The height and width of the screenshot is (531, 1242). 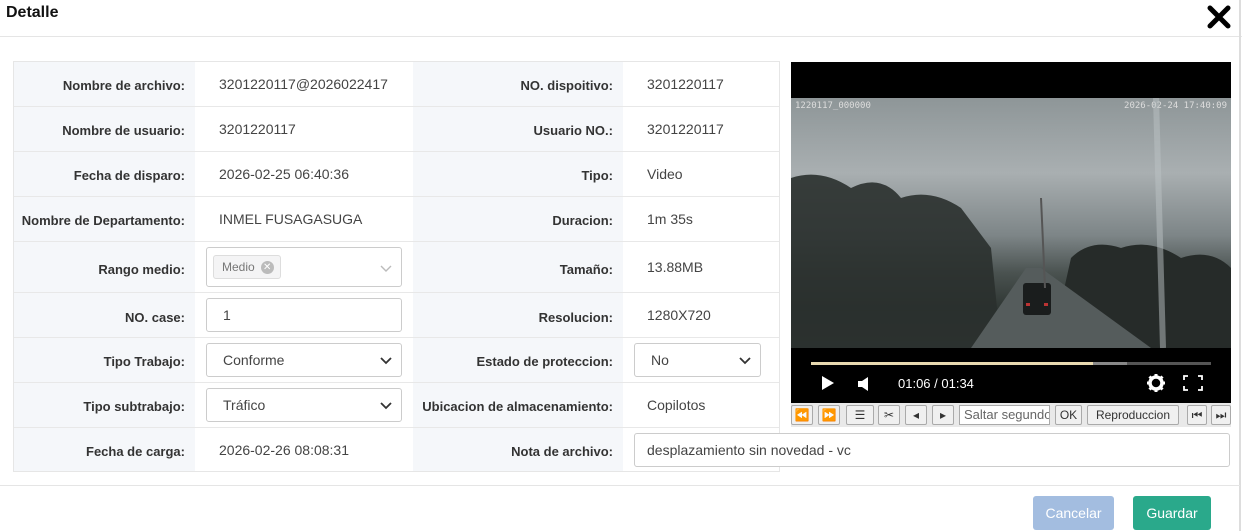 I want to click on label-file-note: Nota de archivo:, so click(x=518, y=449).